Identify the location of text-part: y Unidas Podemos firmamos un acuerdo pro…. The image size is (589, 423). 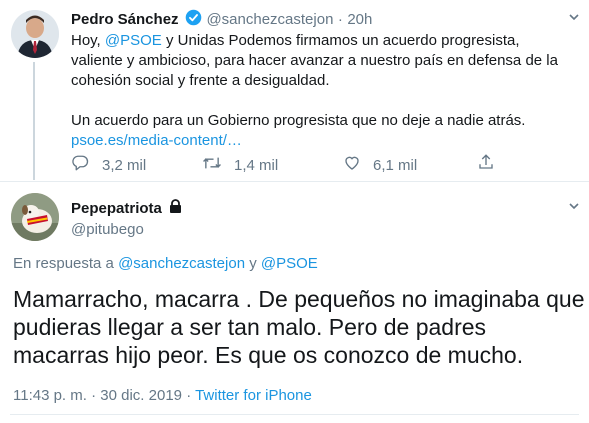
(340, 40).